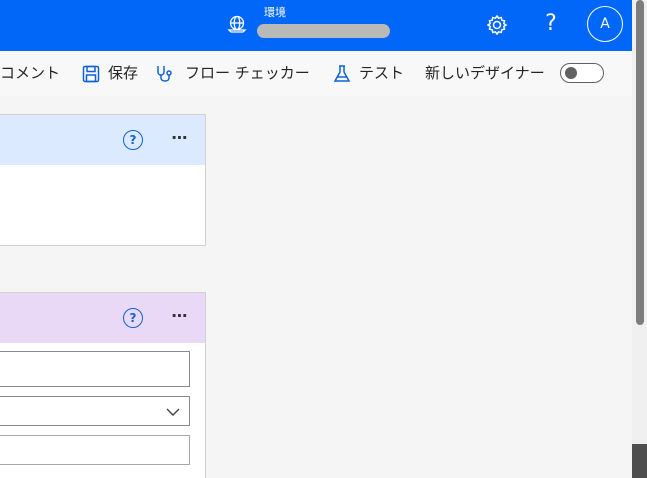 This screenshot has height=478, width=647. I want to click on dropdown-select, so click(95, 411).